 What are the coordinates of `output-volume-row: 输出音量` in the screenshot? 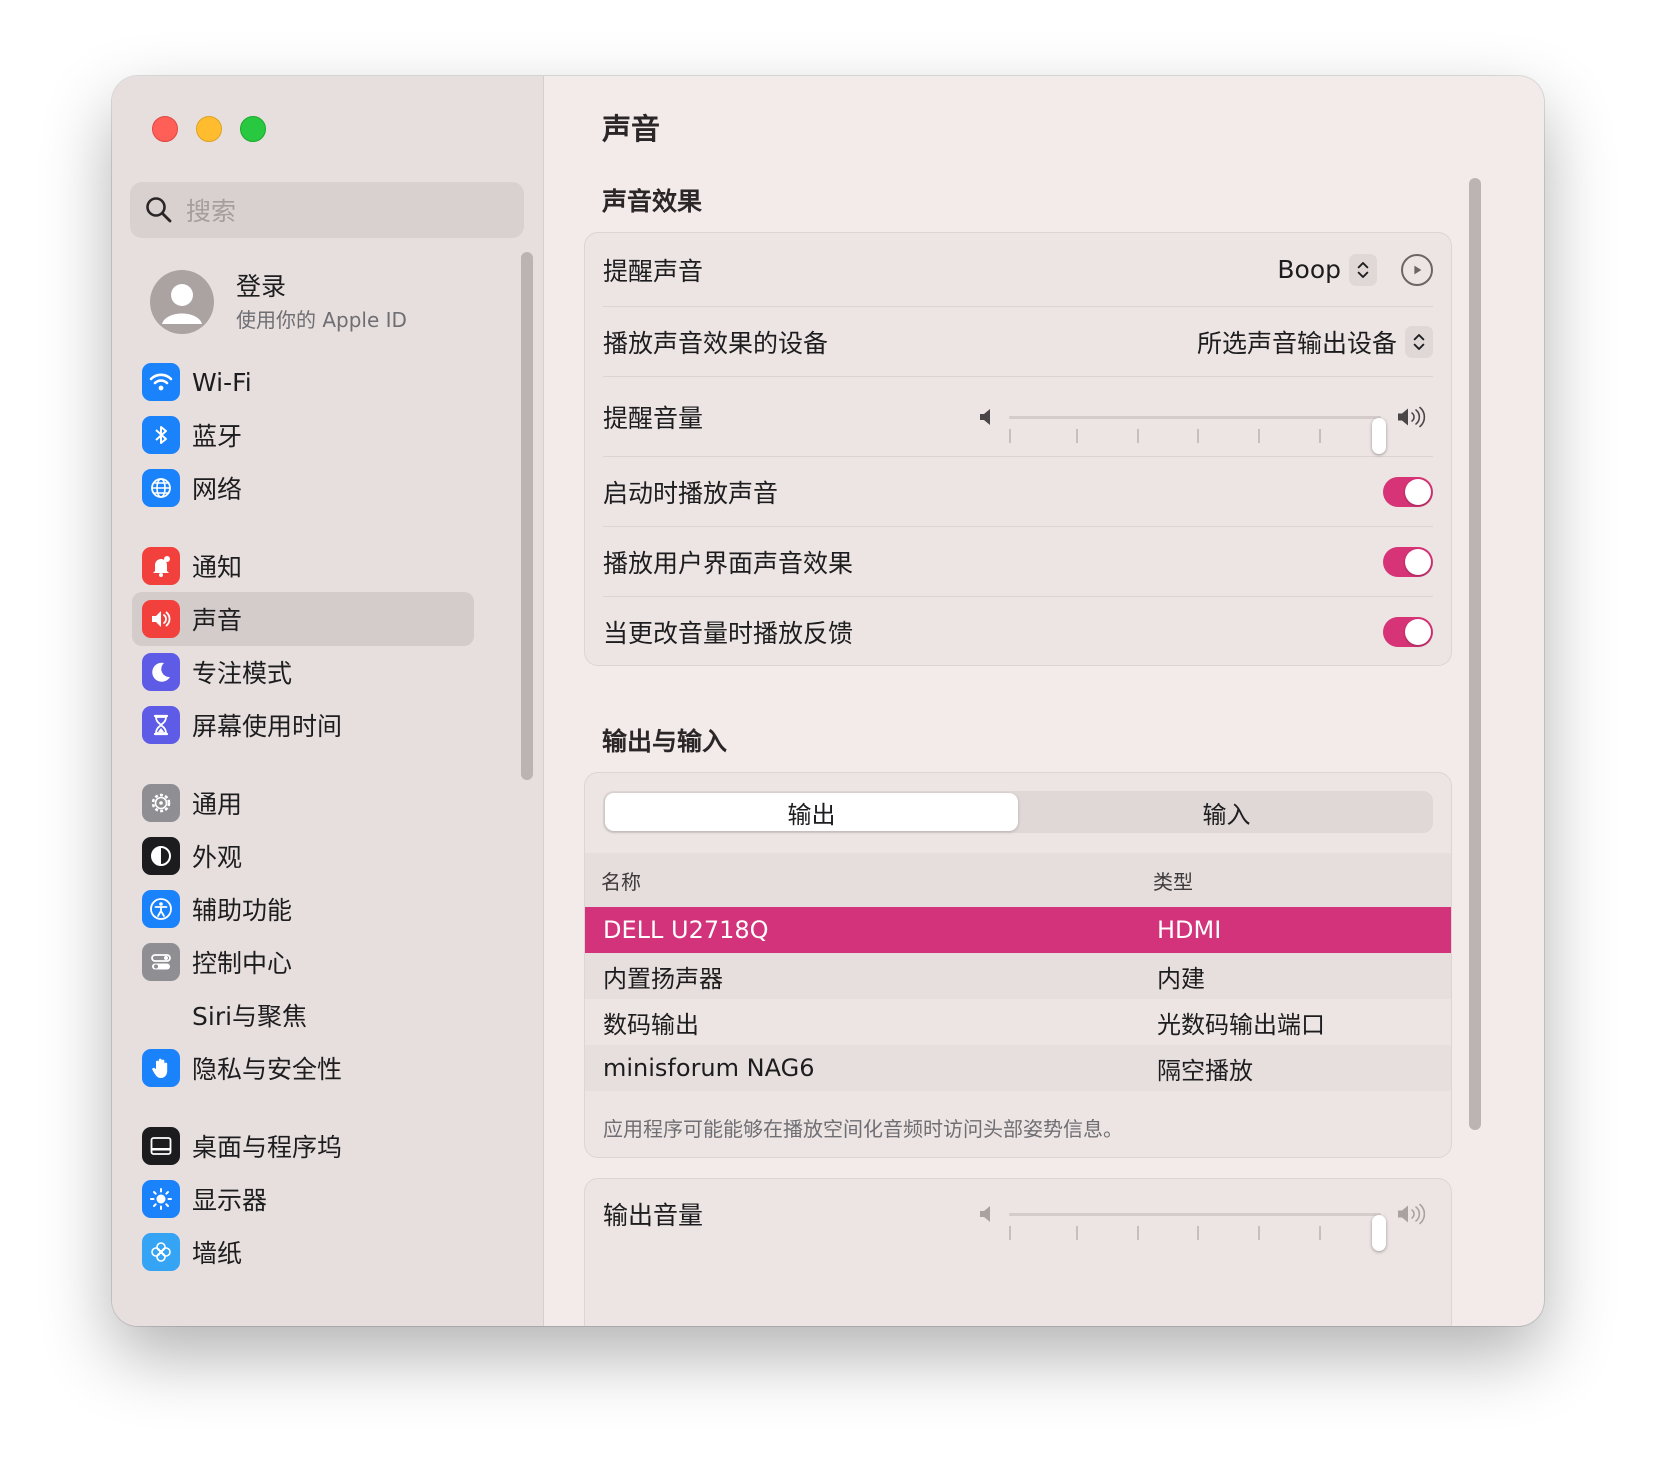 It's located at (1018, 1215).